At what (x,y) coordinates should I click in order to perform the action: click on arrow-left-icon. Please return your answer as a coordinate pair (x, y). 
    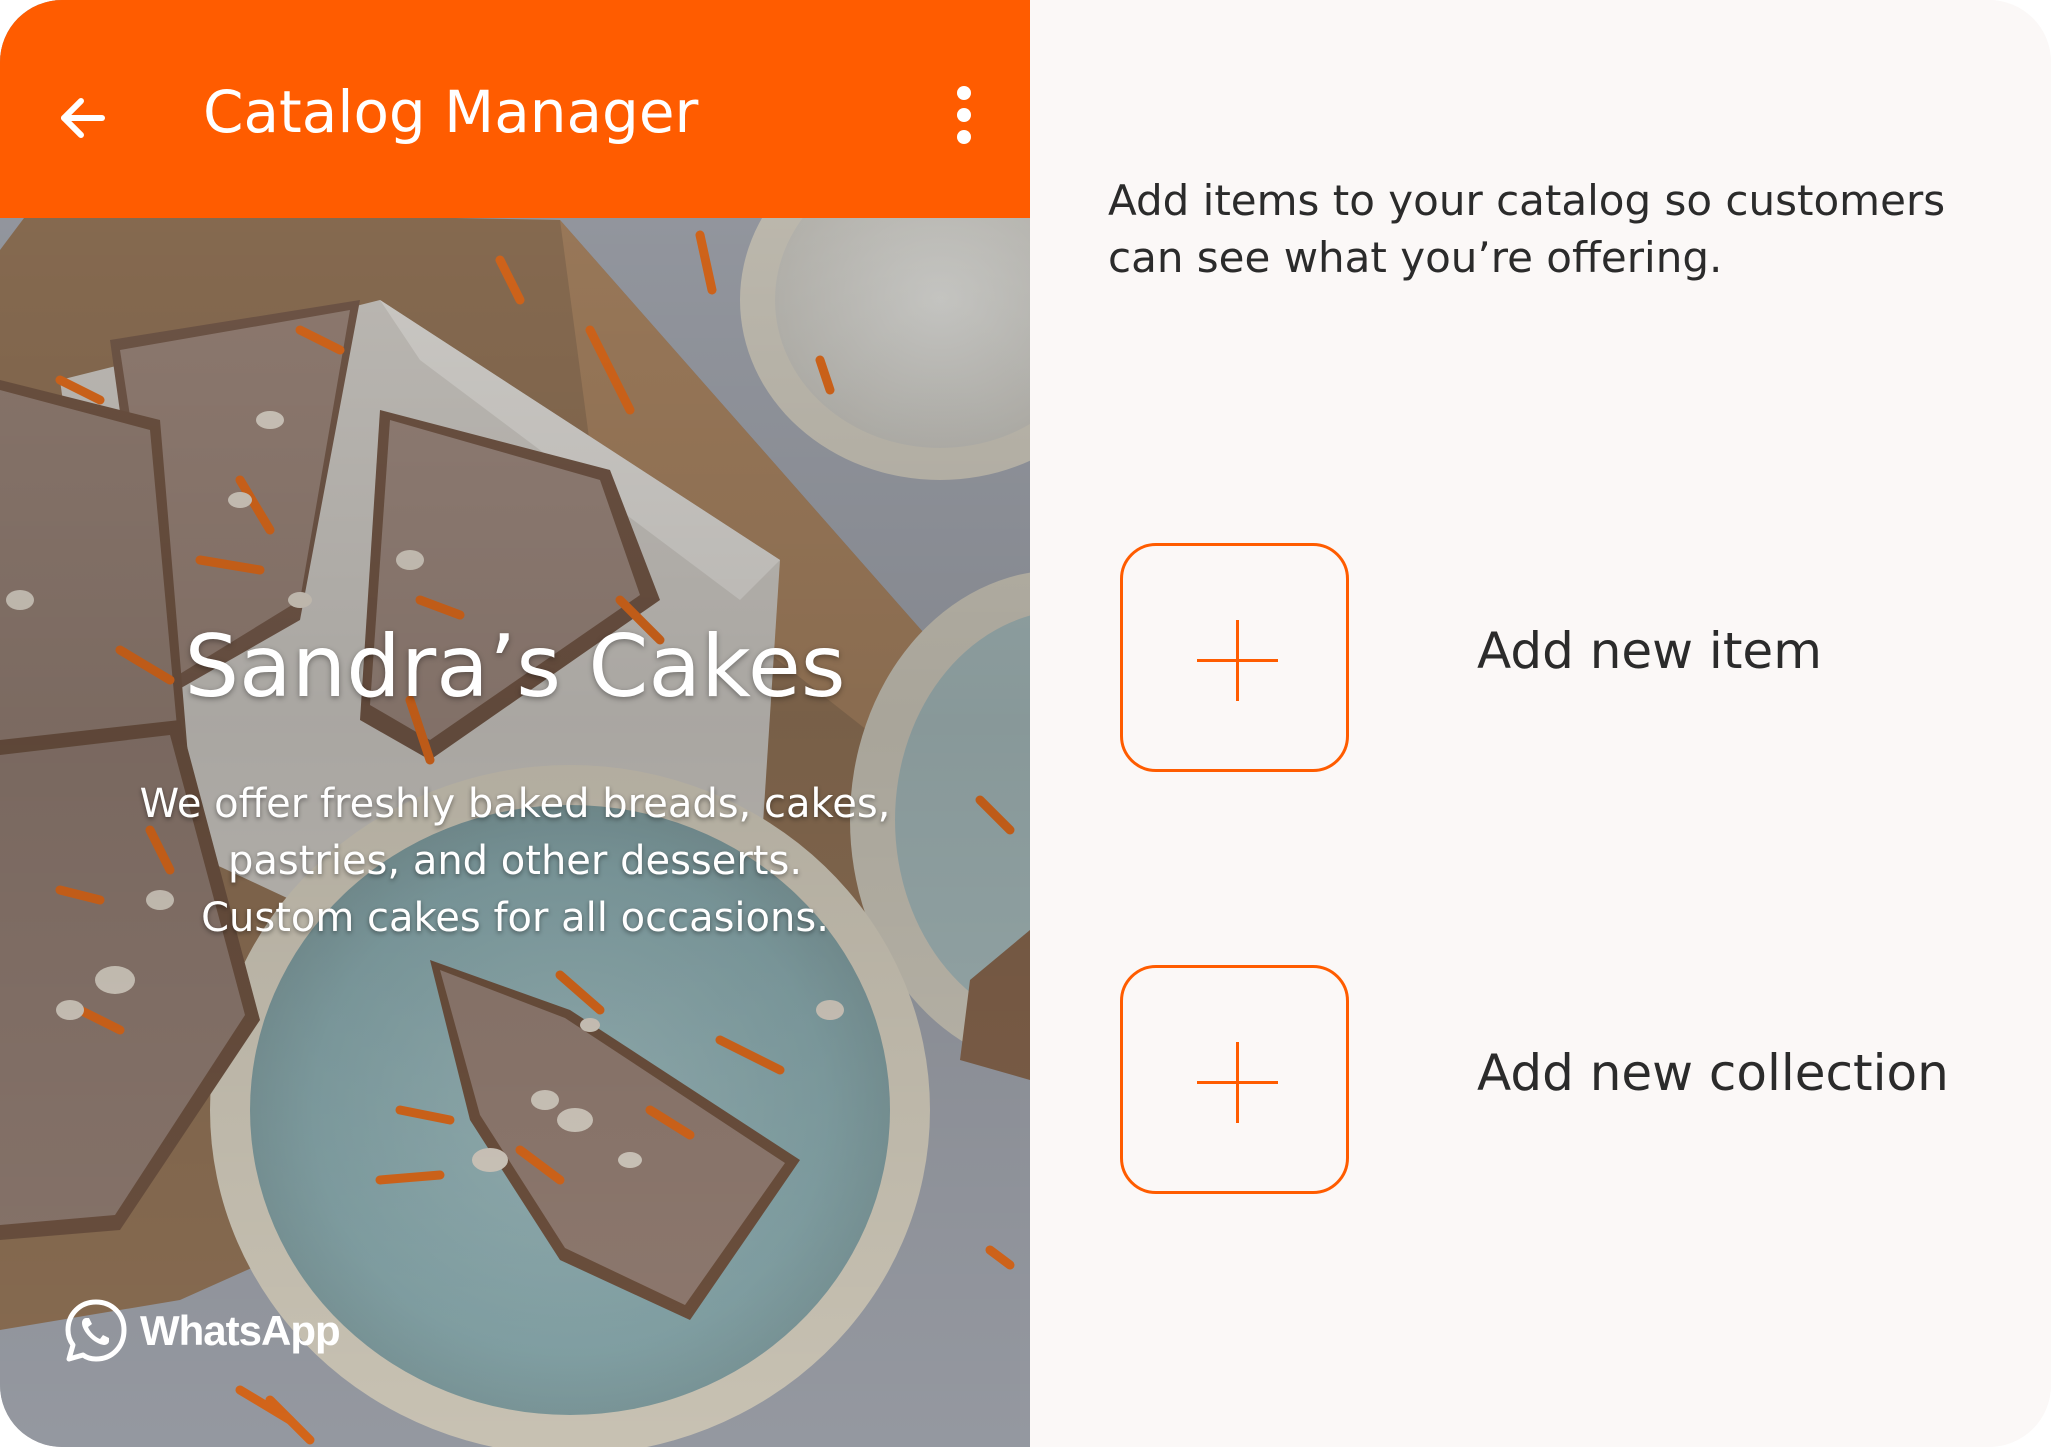
    Looking at the image, I should click on (84, 123).